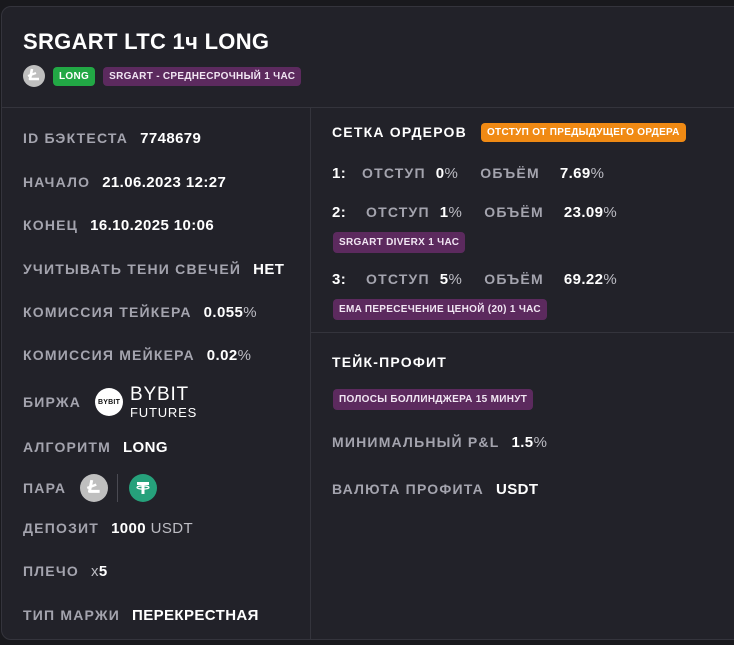  What do you see at coordinates (132, 269) in the screenshot?
I see `shadows-label: УЧИТЫВАТЬ ТЕНИ СВЕЧЕЙ` at bounding box center [132, 269].